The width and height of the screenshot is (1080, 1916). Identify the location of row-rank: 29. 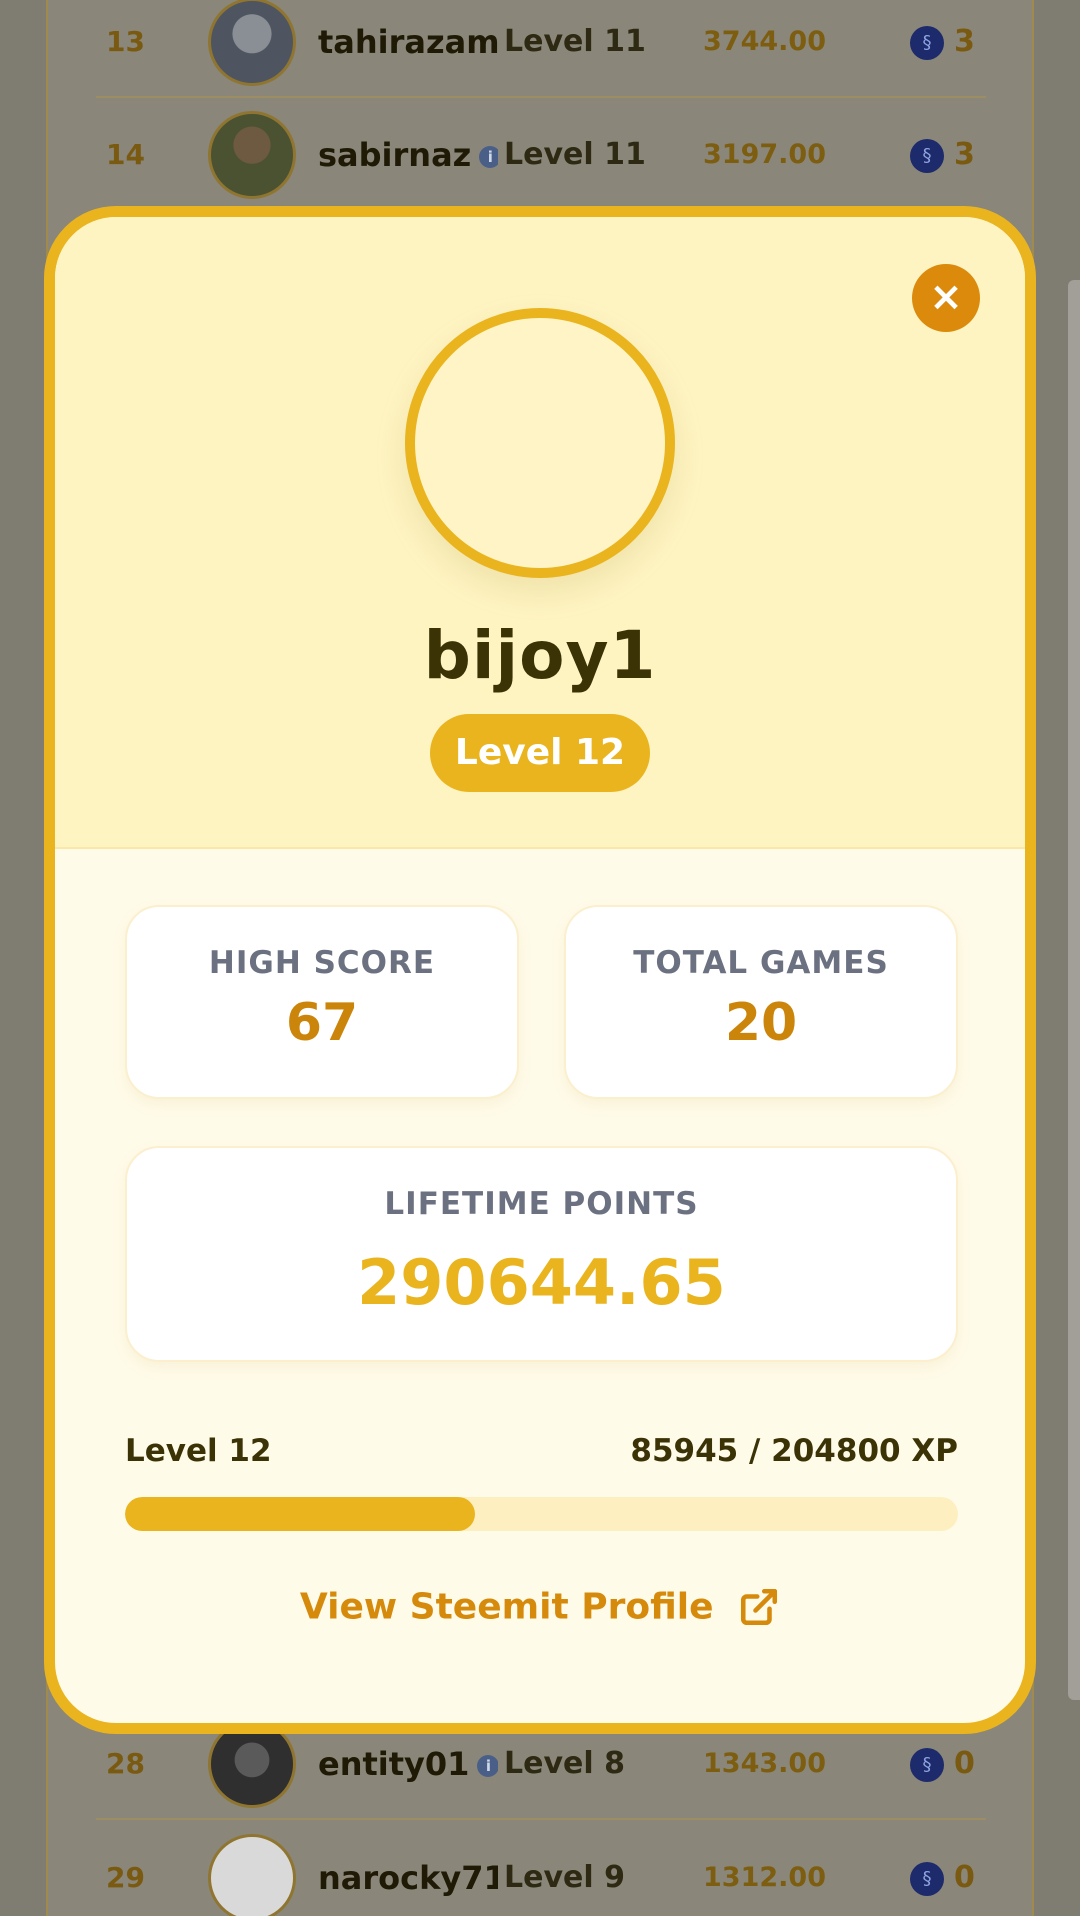
(125, 1877).